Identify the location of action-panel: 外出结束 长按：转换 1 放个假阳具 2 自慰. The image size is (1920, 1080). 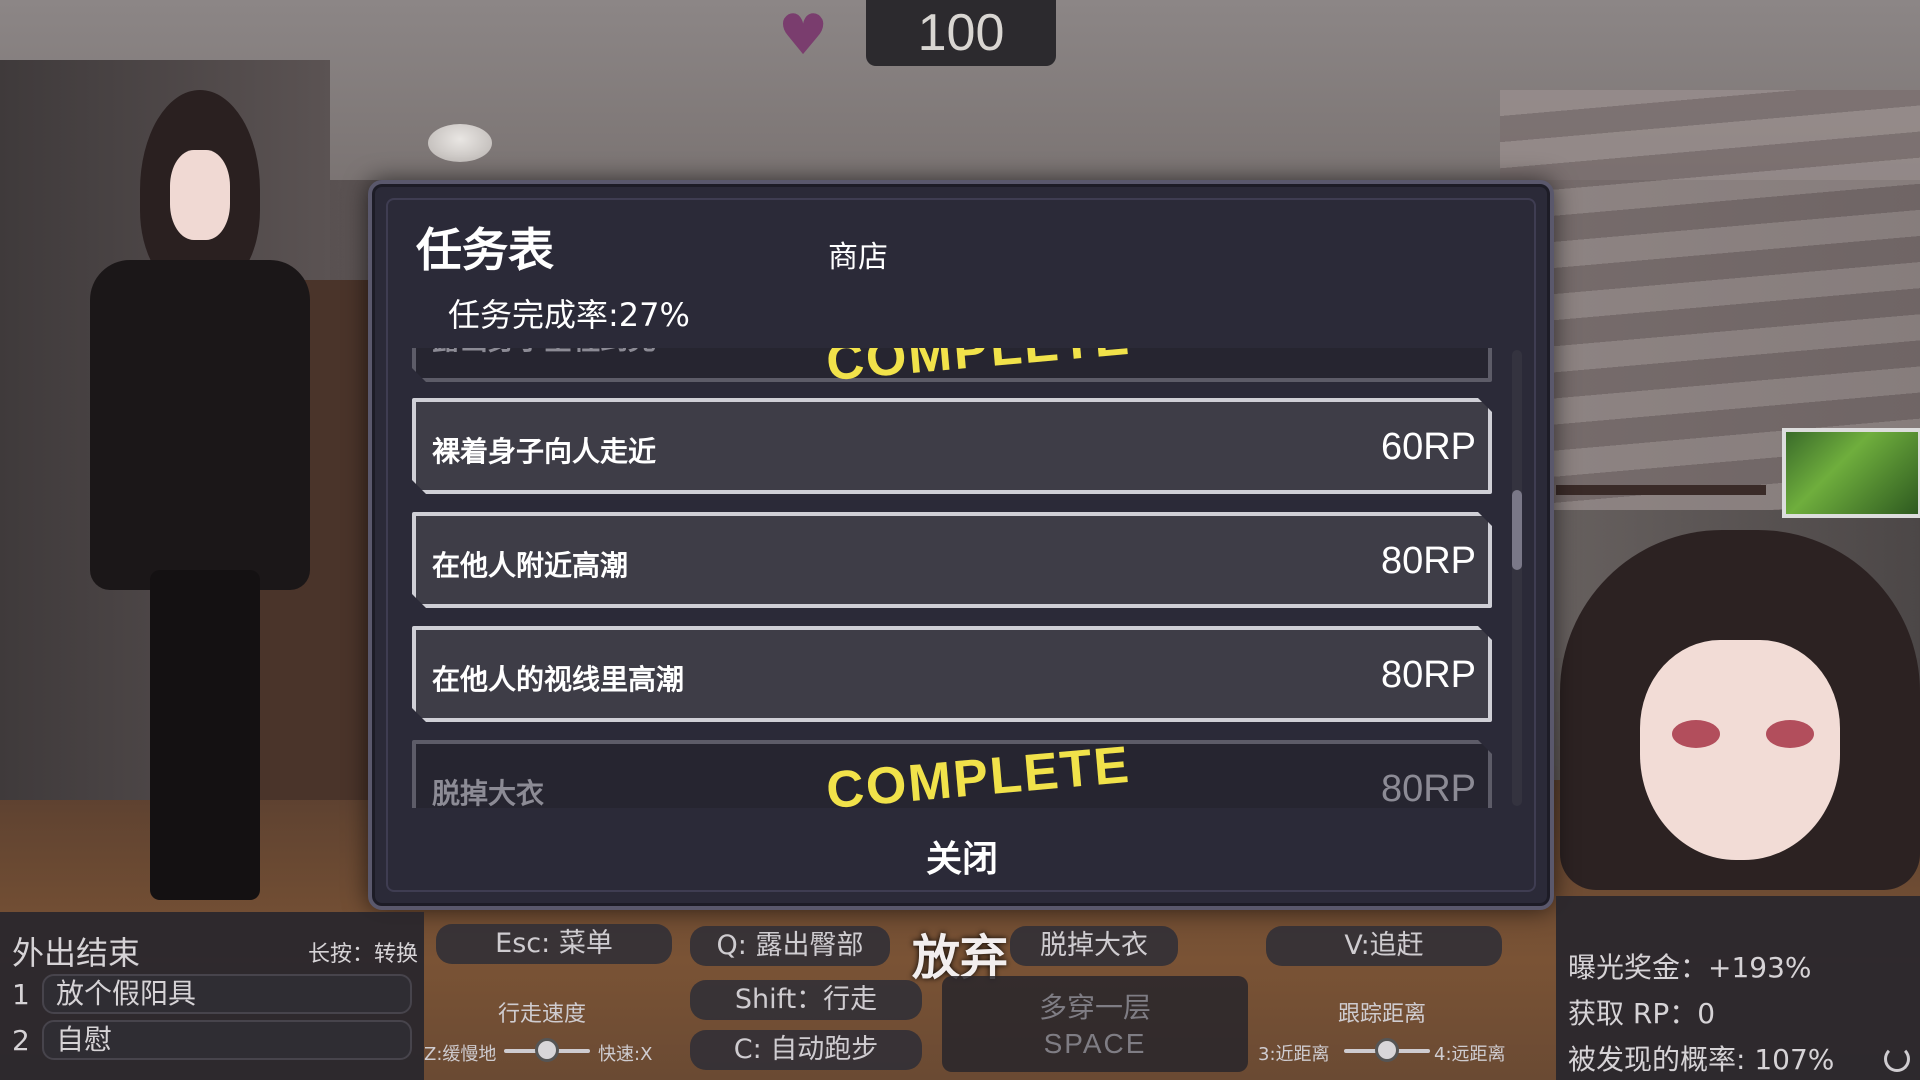
(212, 996).